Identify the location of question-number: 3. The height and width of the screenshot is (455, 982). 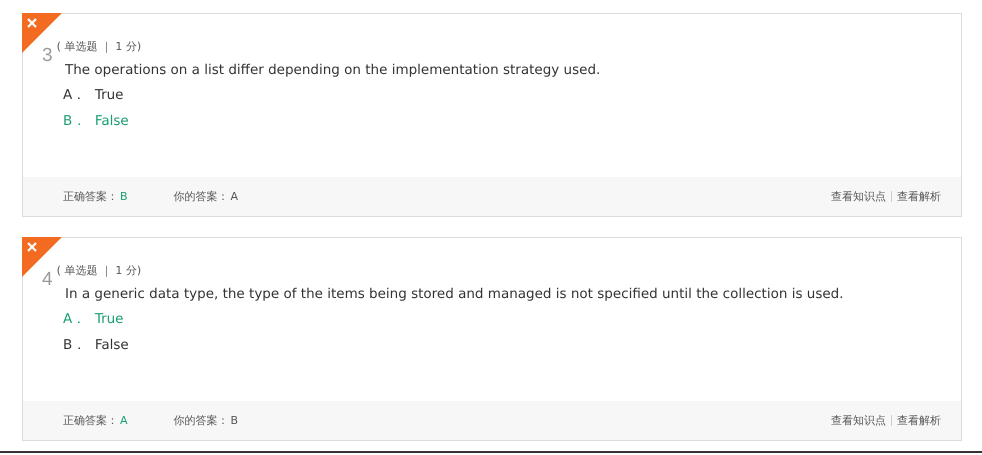
(47, 56).